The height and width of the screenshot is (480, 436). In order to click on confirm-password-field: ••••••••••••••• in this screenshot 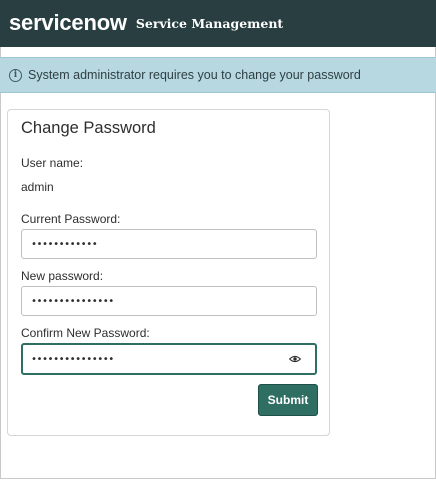, I will do `click(169, 359)`.